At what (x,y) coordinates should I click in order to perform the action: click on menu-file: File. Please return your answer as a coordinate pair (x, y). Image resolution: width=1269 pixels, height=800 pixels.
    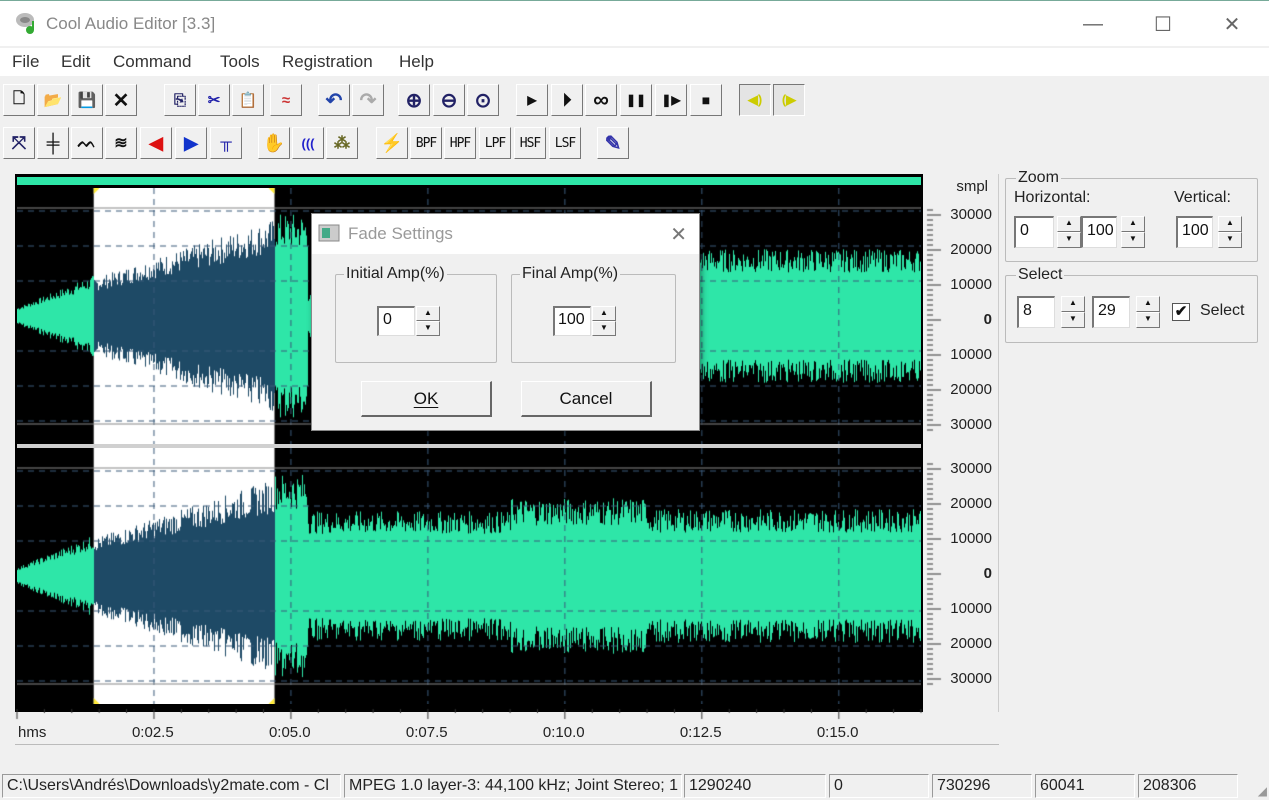
    Looking at the image, I should click on (25, 62).